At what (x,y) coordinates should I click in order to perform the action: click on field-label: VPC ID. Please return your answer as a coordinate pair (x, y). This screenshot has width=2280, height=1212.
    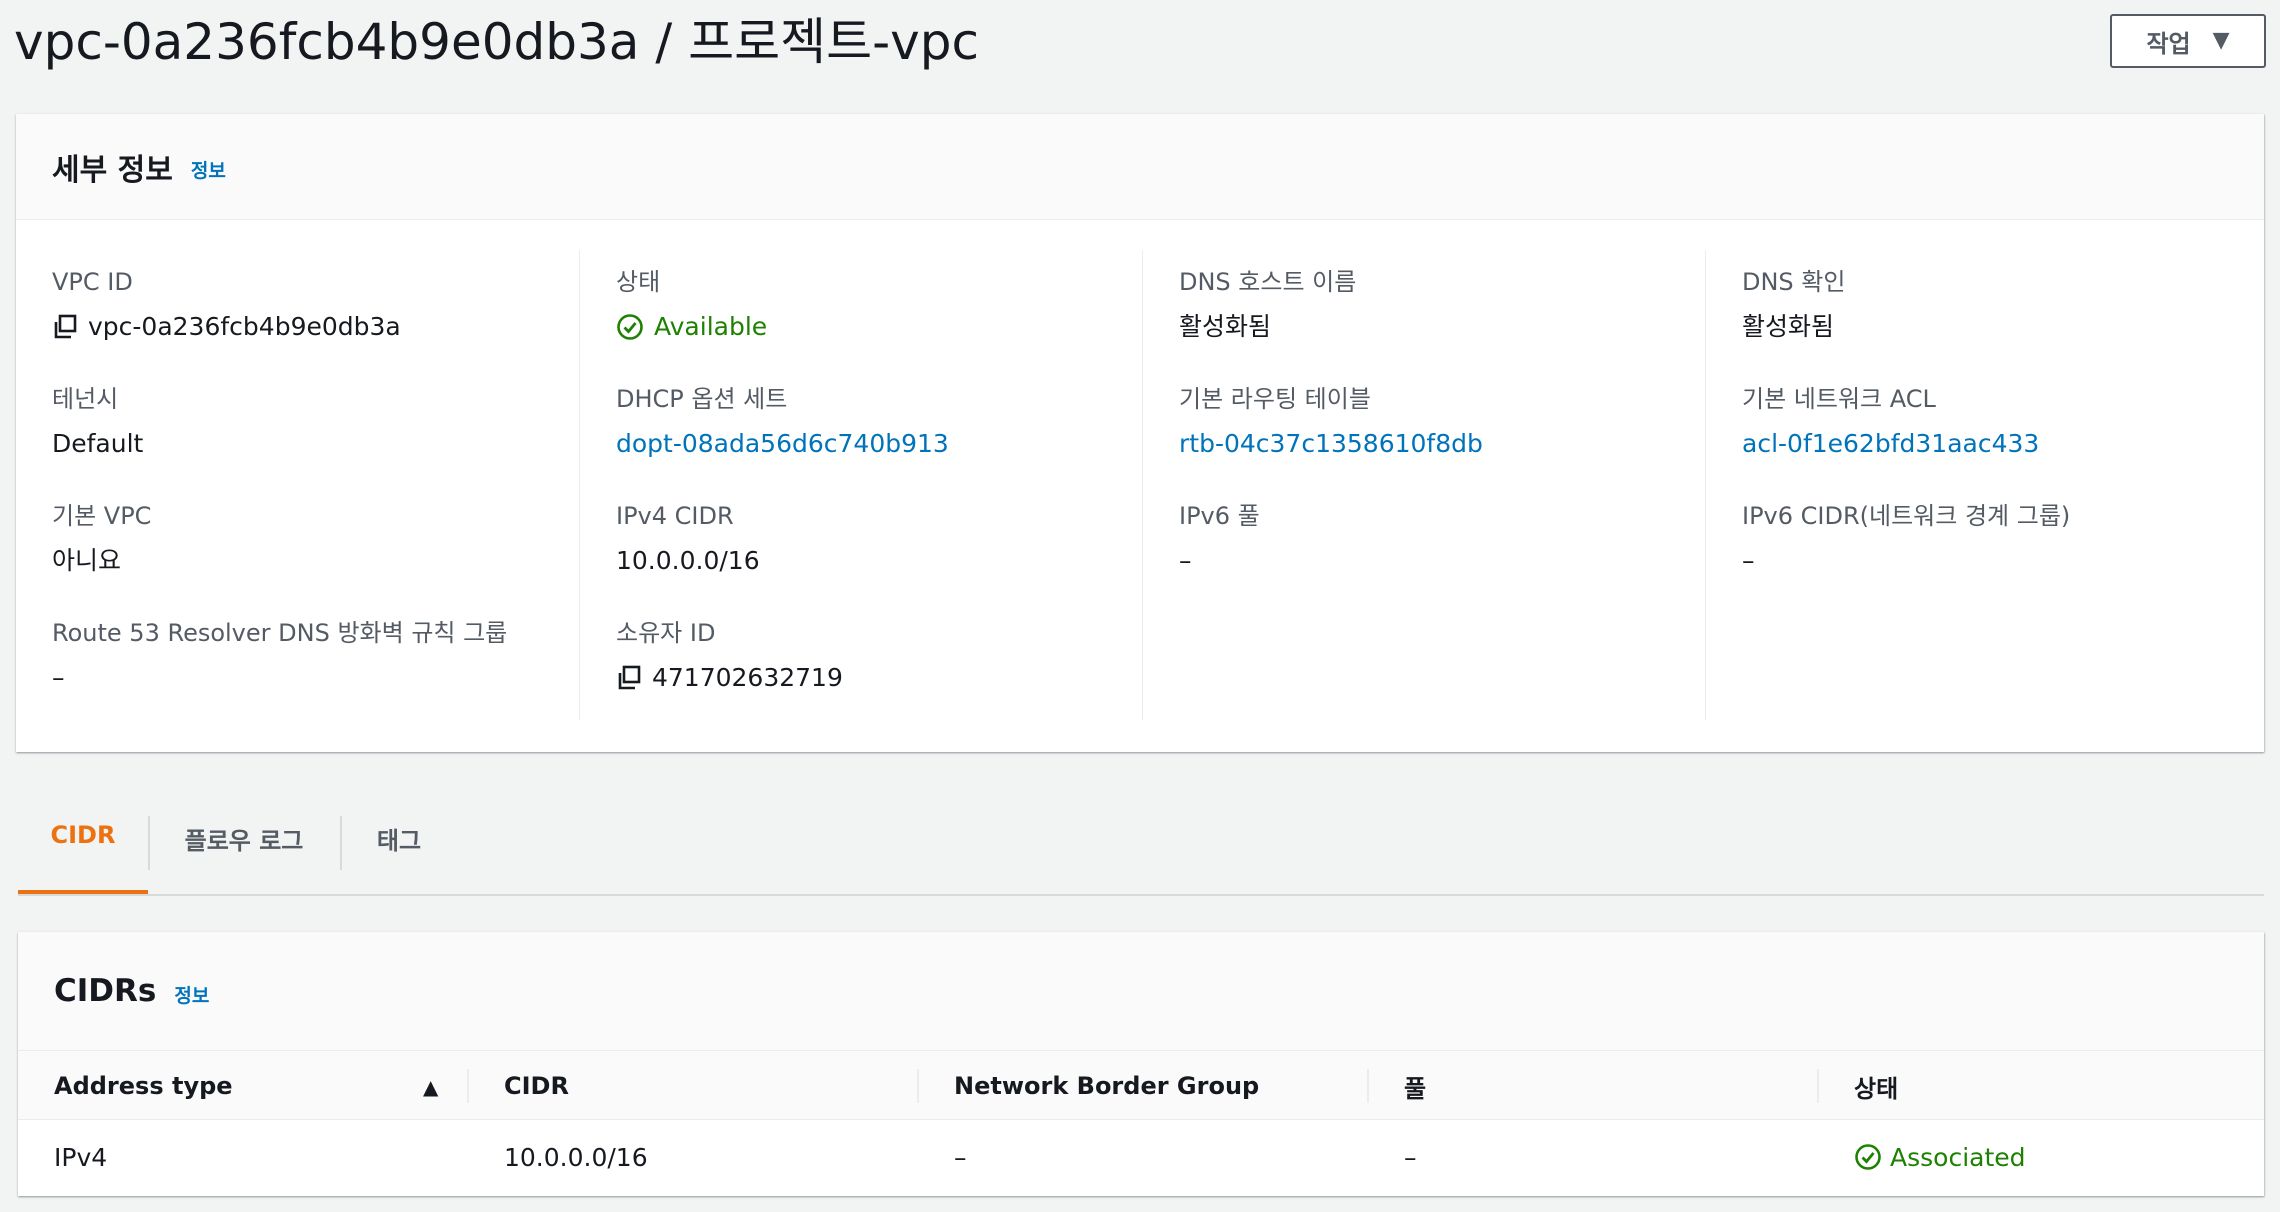
    Looking at the image, I should click on (92, 282).